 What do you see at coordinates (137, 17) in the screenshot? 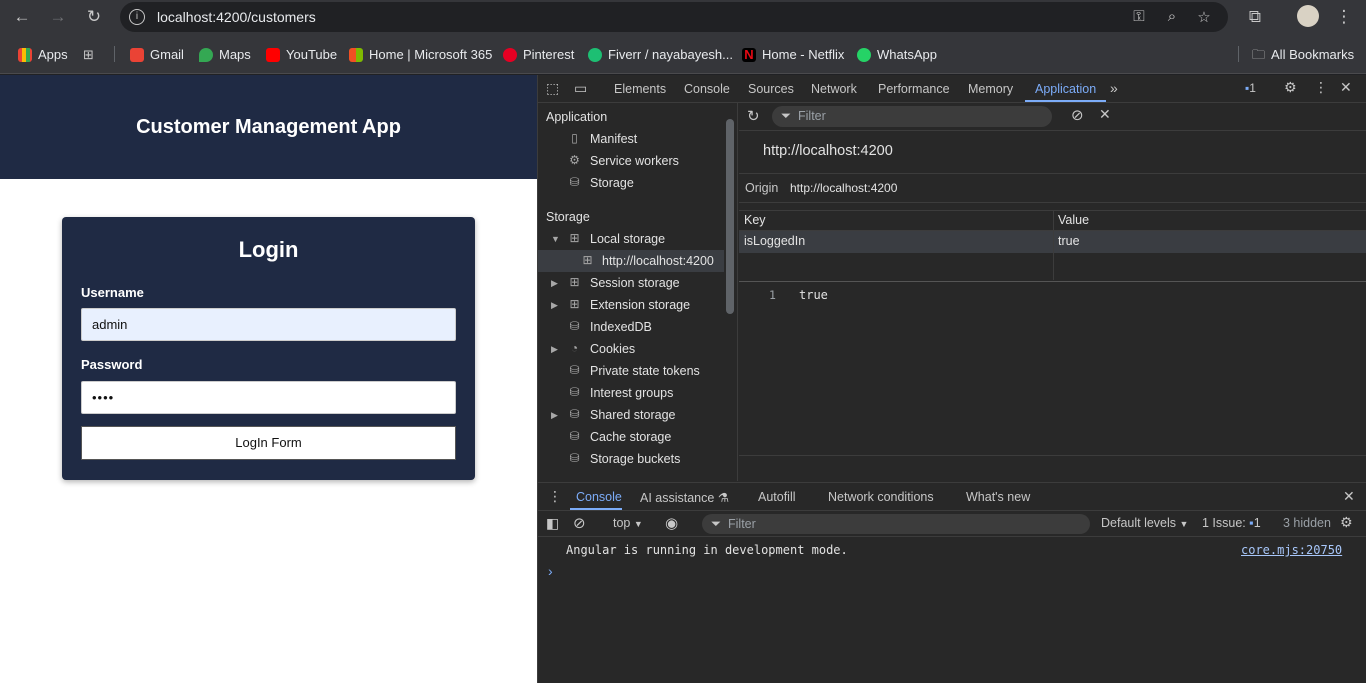
I see `site-info-icon: i` at bounding box center [137, 17].